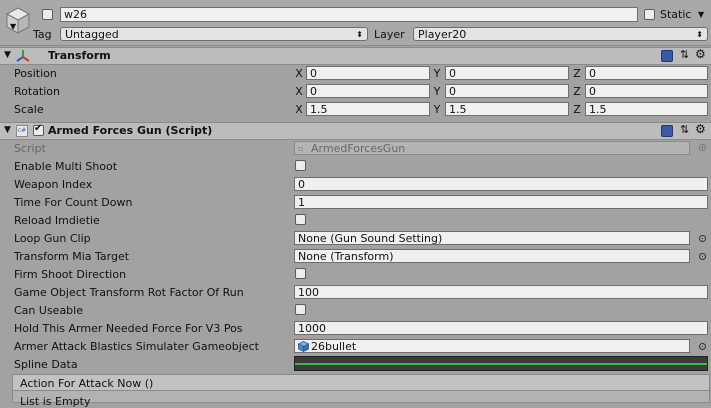 The width and height of the screenshot is (711, 408). What do you see at coordinates (492, 148) in the screenshot?
I see `script-reference-field: ▫ ArmedForcesGun` at bounding box center [492, 148].